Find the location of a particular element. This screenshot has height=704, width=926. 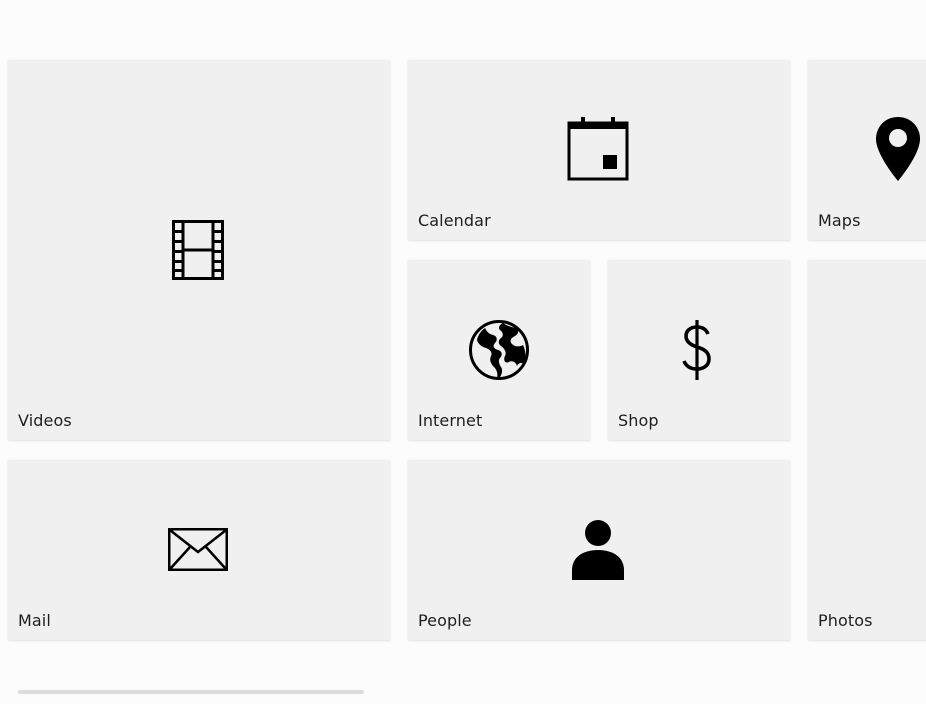

tile-people: People is located at coordinates (599, 550).